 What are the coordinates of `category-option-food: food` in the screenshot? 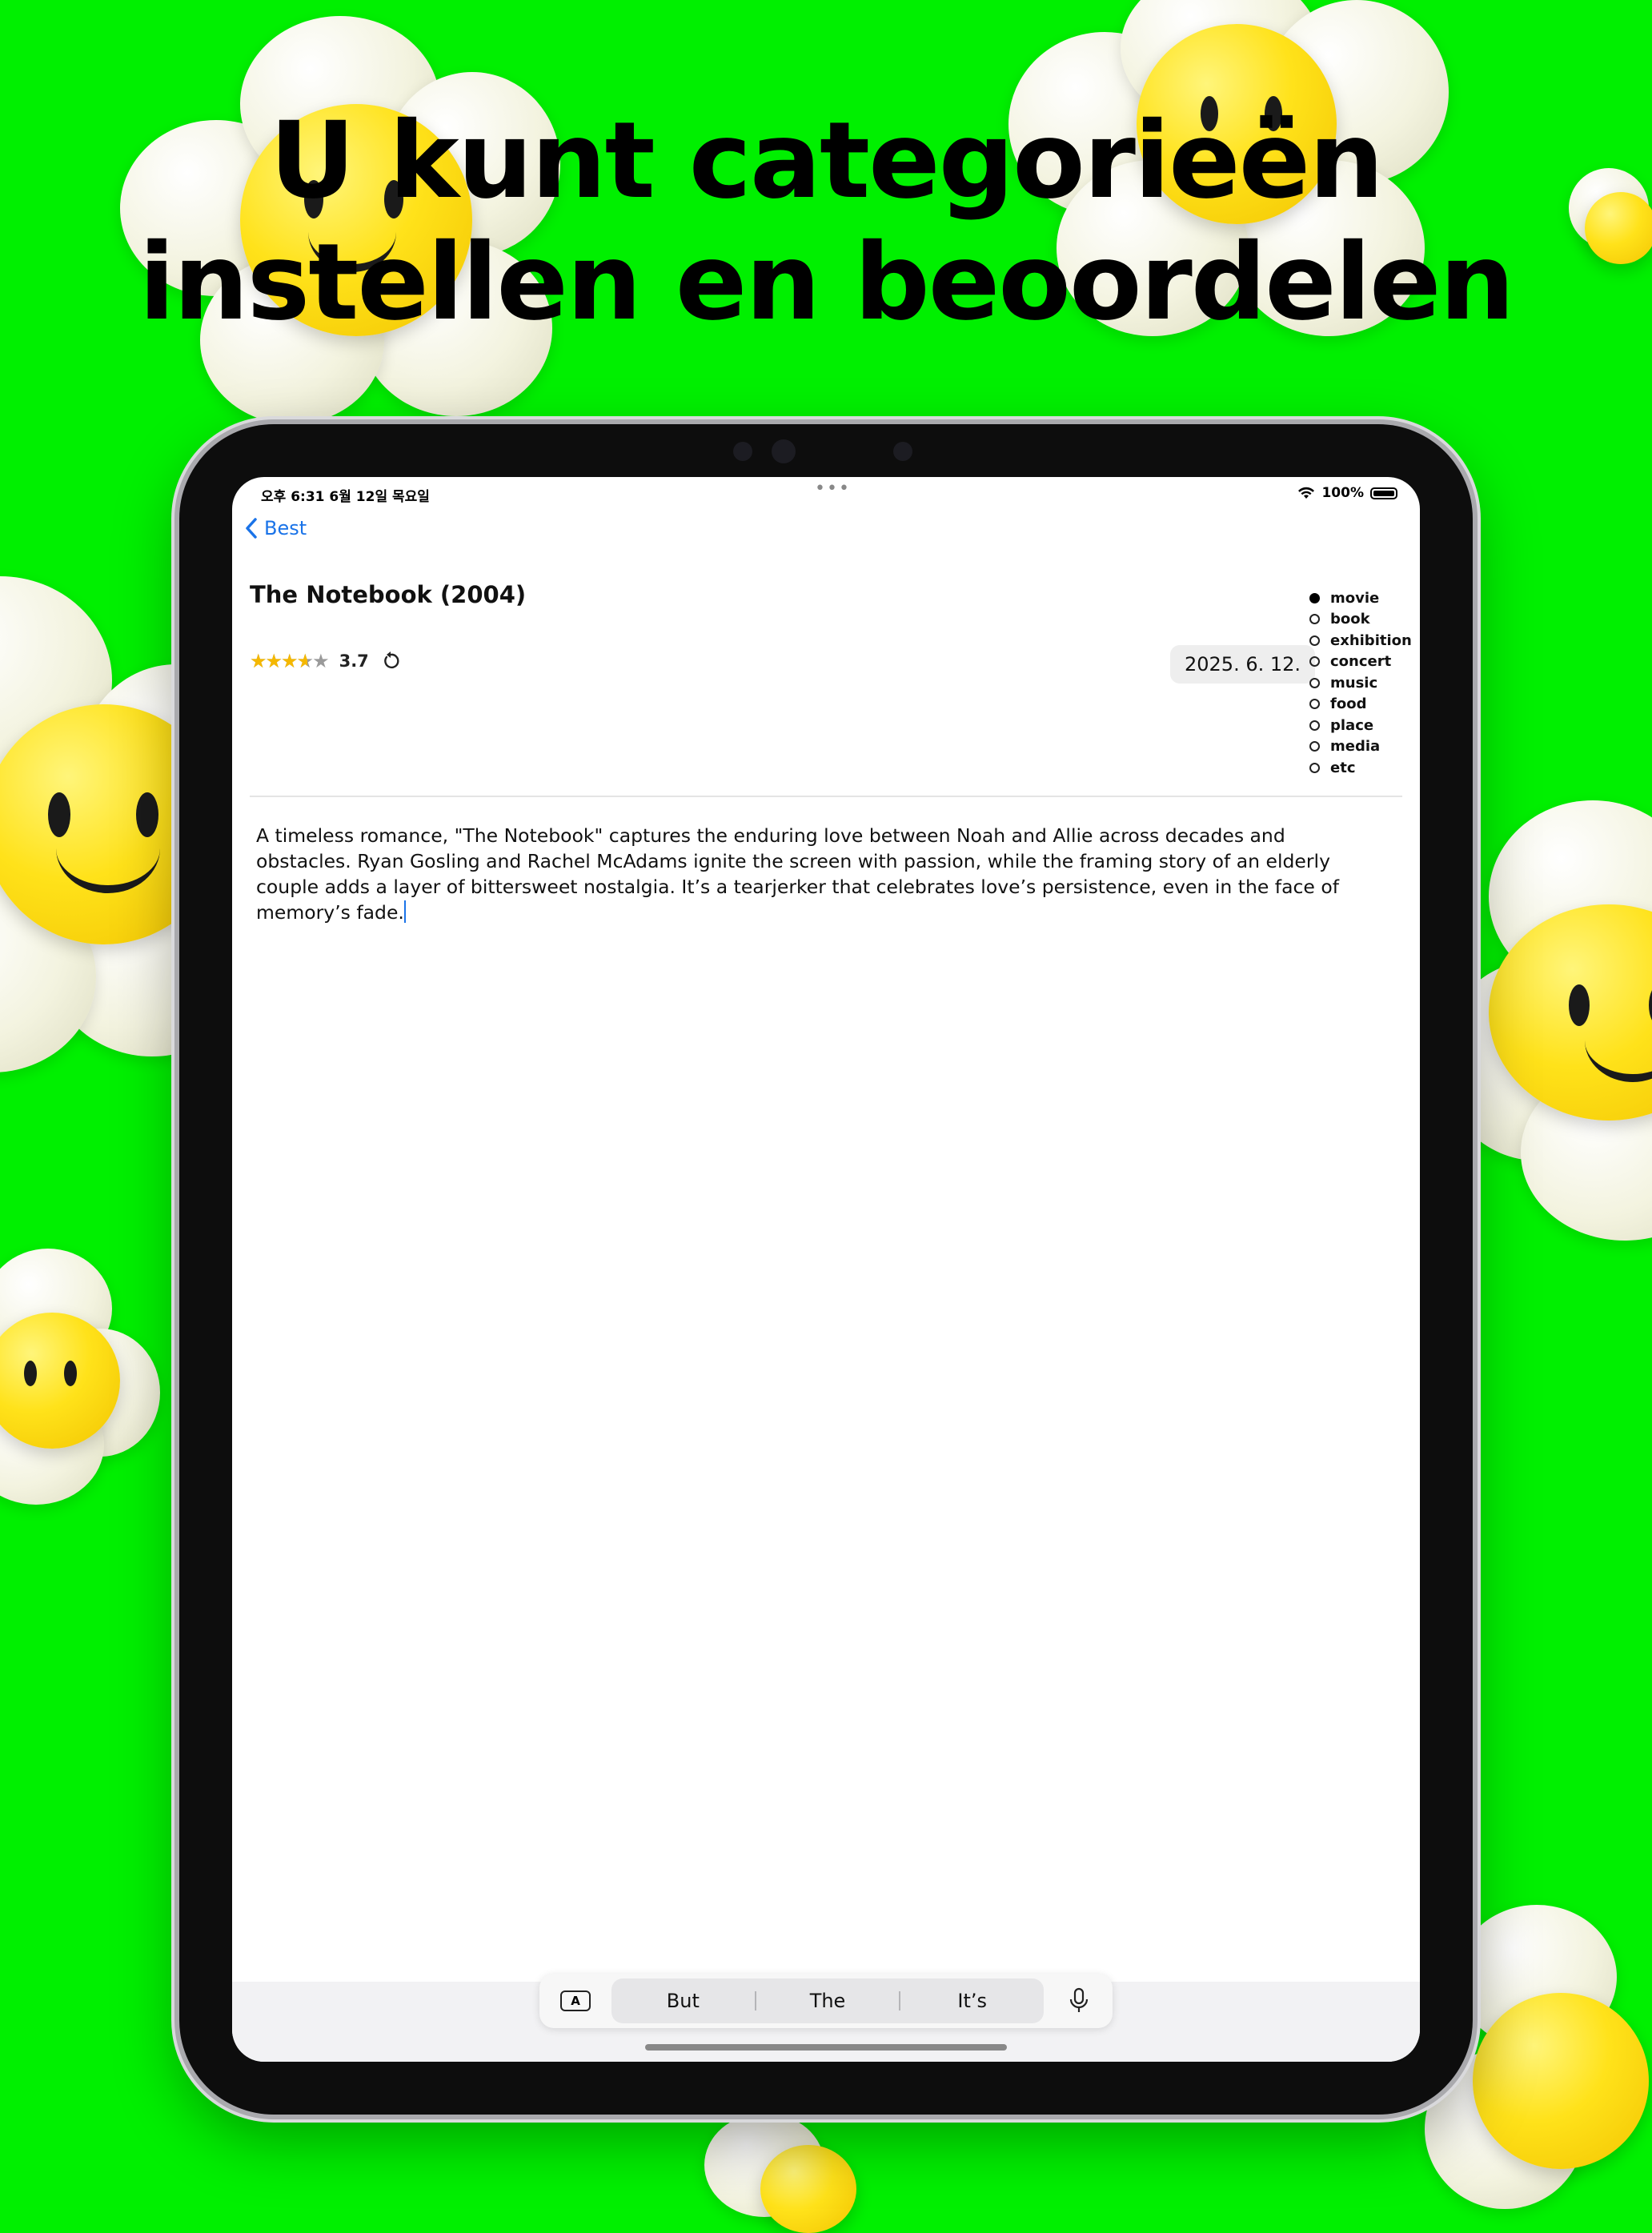 It's located at (1360, 705).